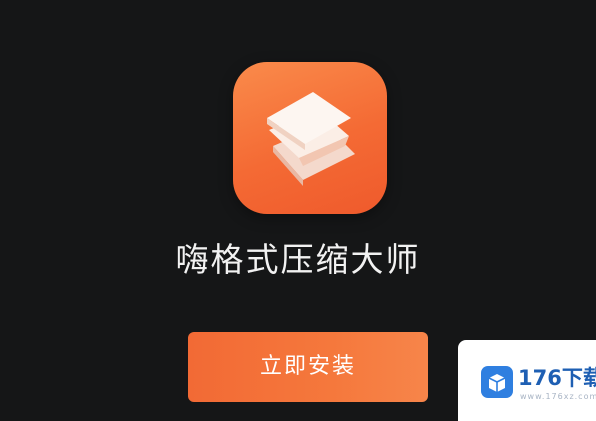  I want to click on blue-box-logo-icon, so click(497, 382).